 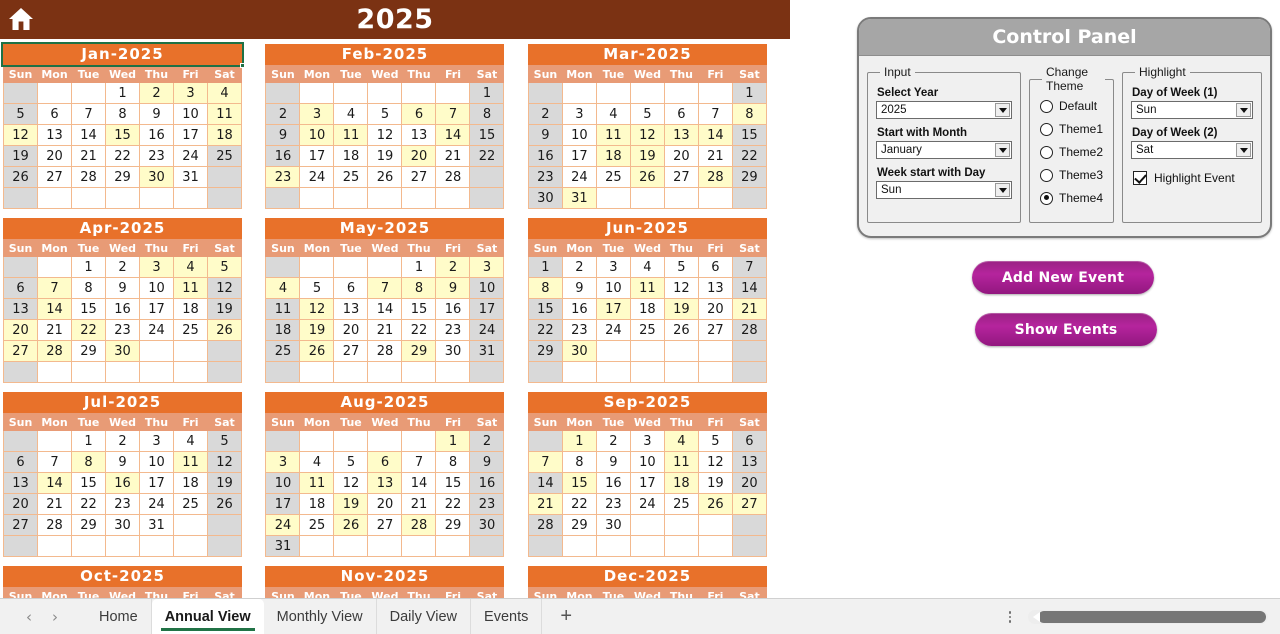 What do you see at coordinates (1192, 150) in the screenshot?
I see `day-of-week-2-dropdown: Sat` at bounding box center [1192, 150].